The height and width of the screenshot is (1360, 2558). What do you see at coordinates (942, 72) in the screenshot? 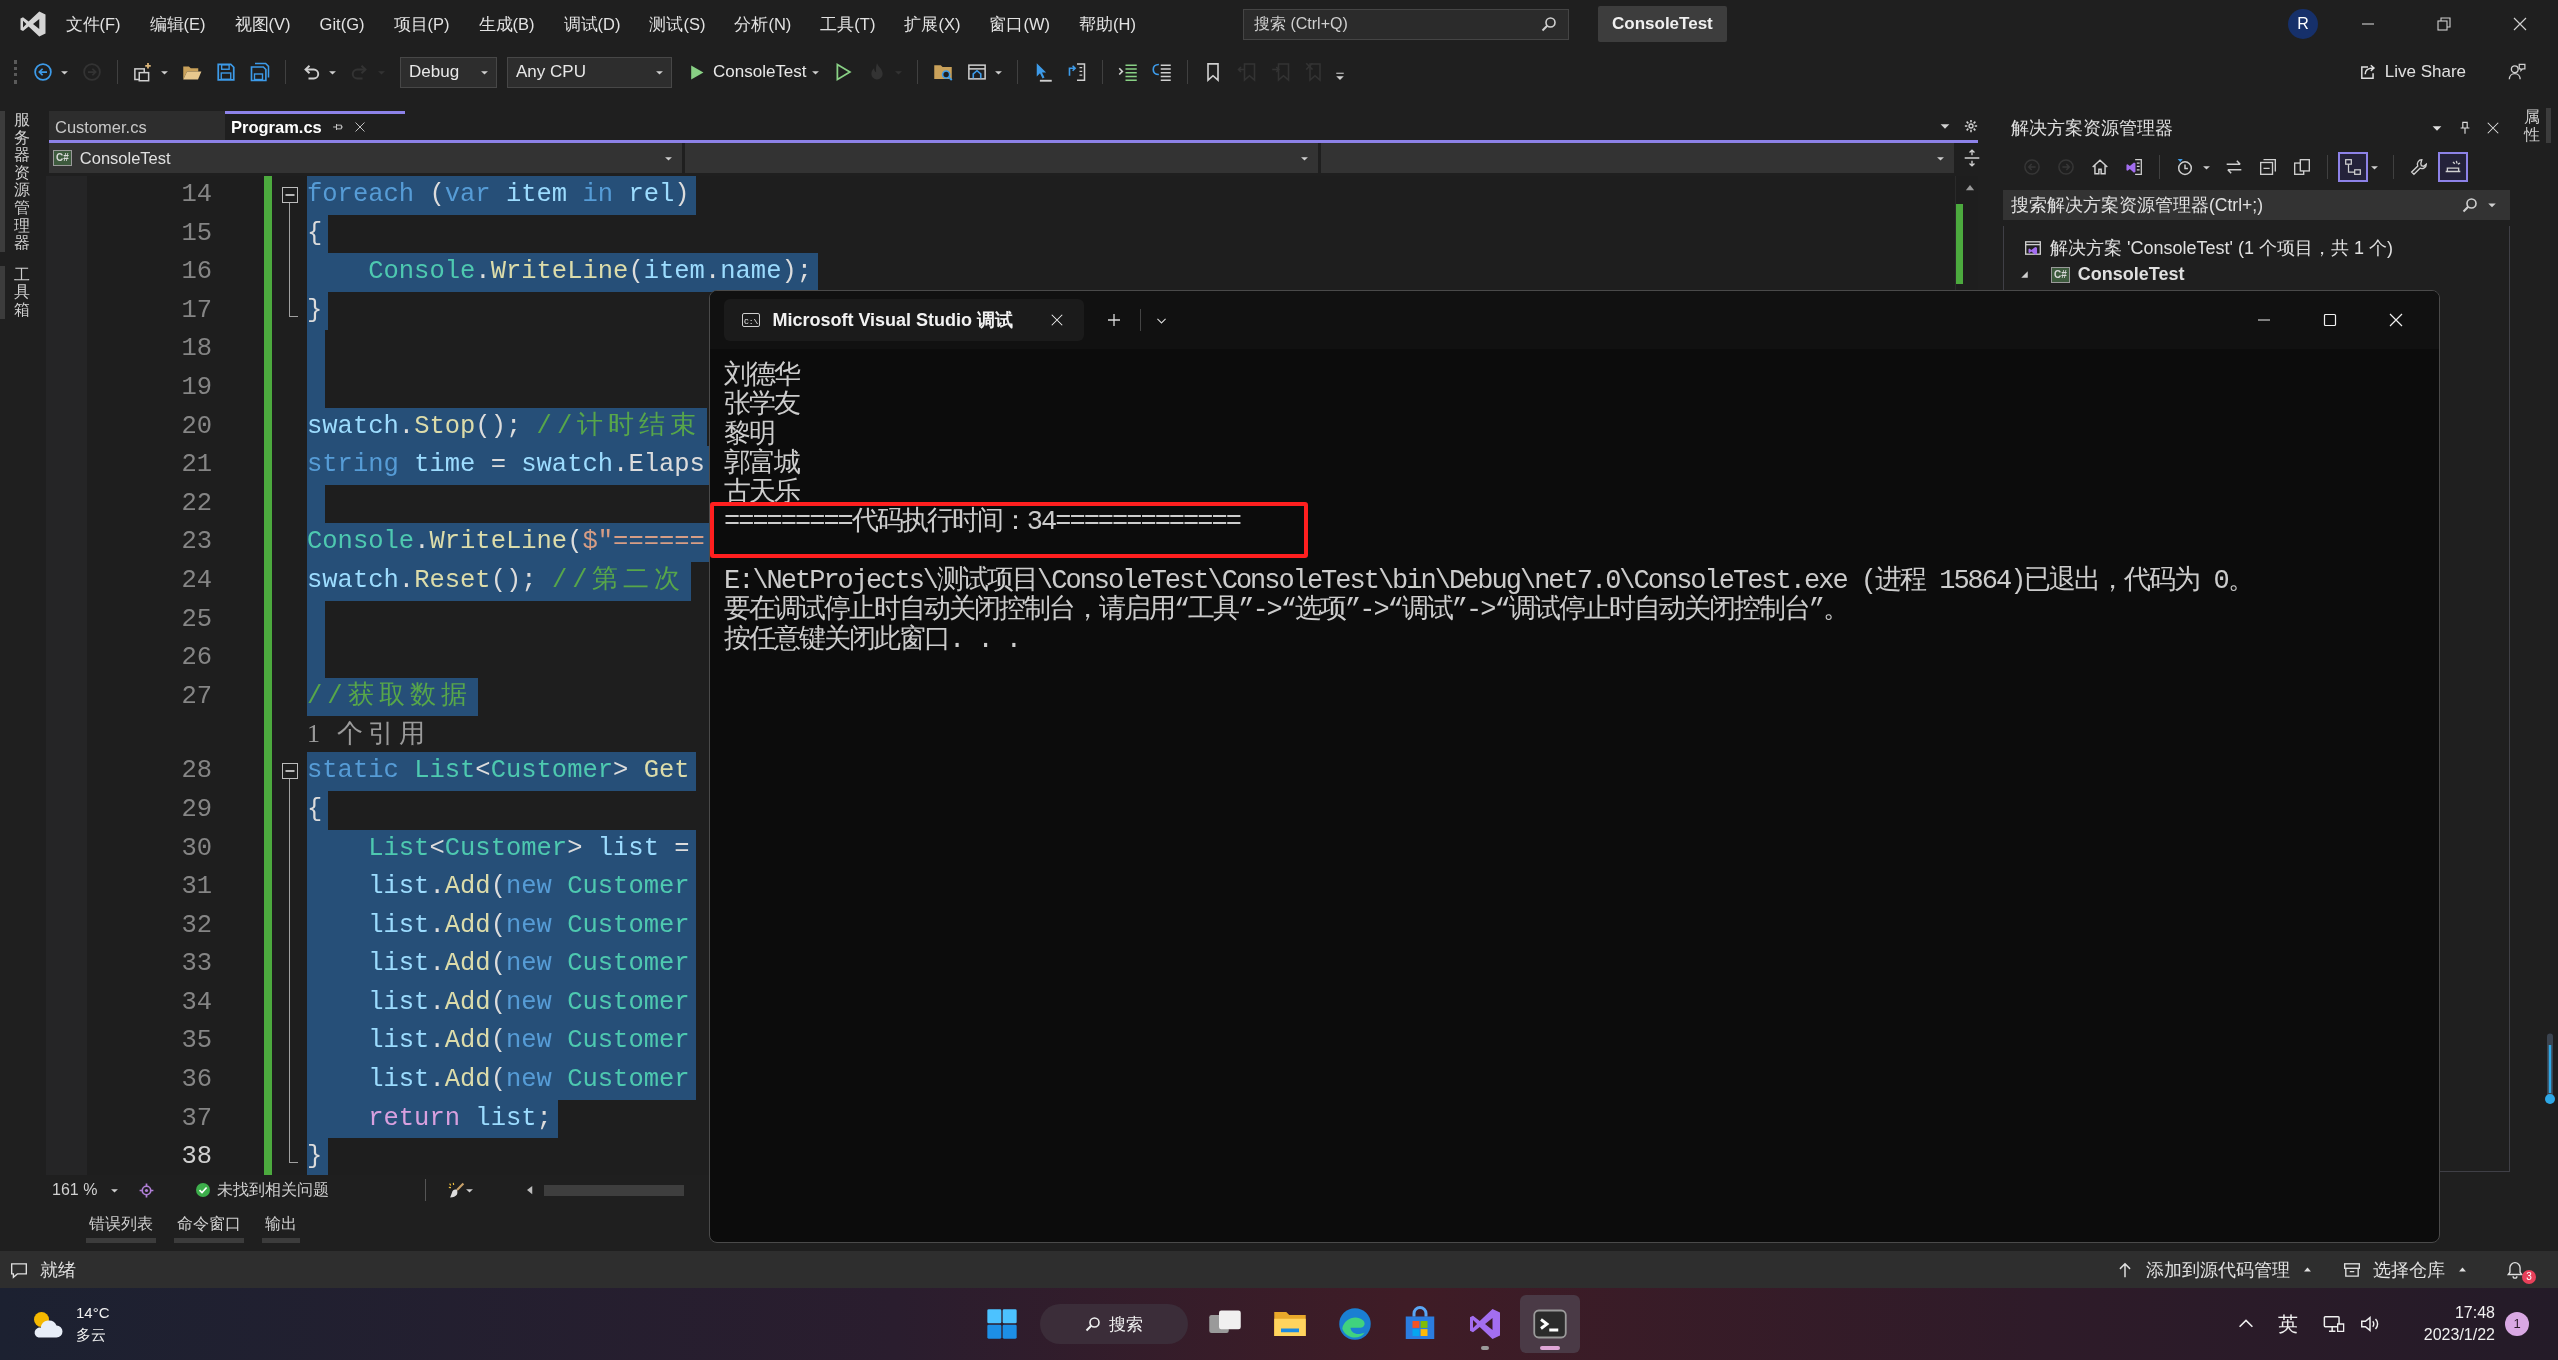
I see `folder-search-icon` at bounding box center [942, 72].